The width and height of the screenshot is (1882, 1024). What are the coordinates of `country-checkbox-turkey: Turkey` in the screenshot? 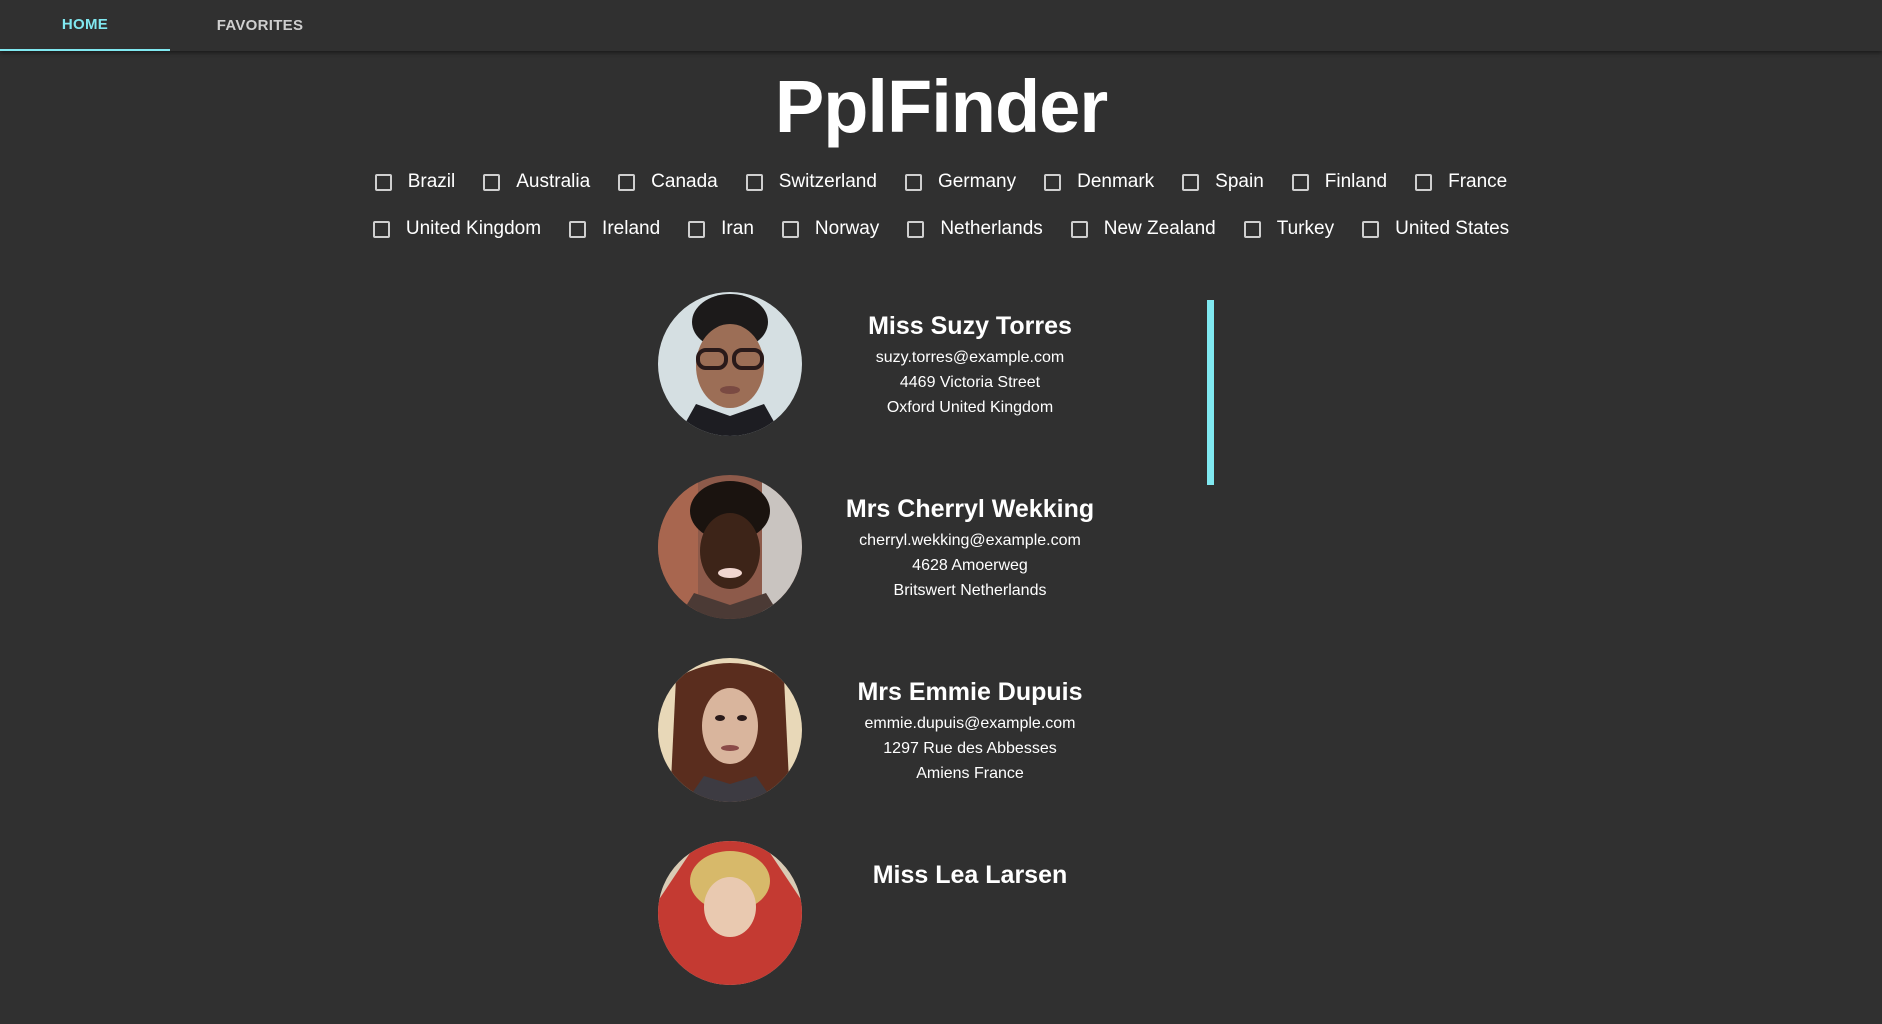 It's located at (1289, 229).